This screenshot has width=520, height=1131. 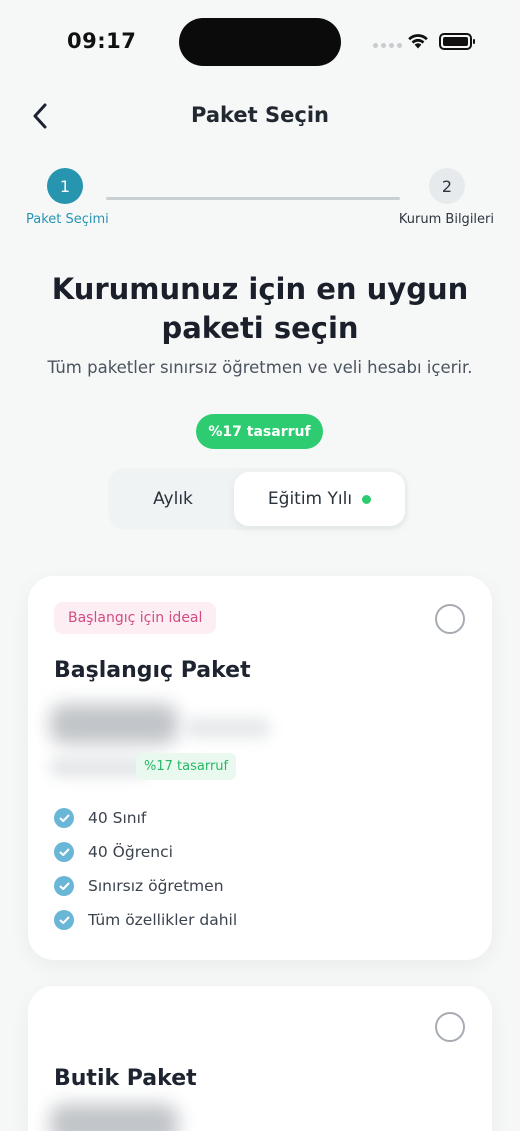 I want to click on plan-name: Butik Paket, so click(x=125, y=1078).